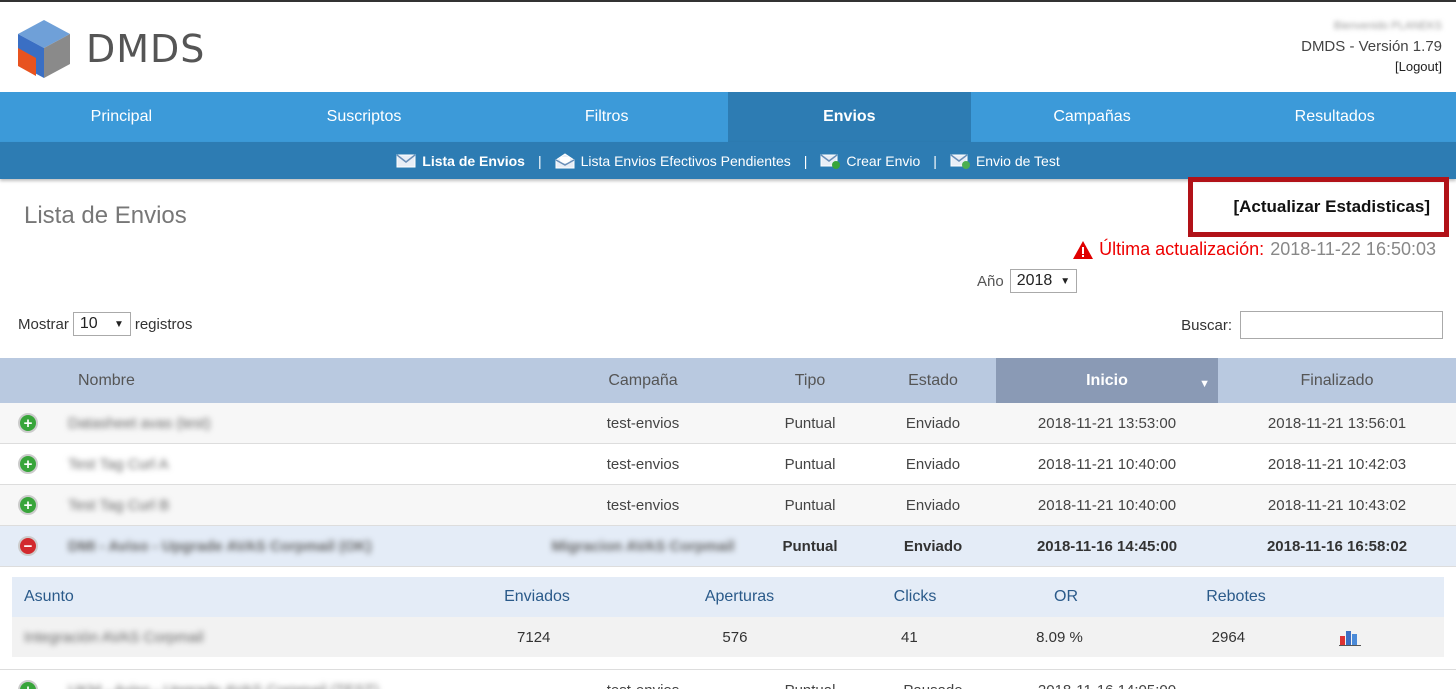 The image size is (1456, 689). What do you see at coordinates (1337, 464) in the screenshot?
I see `cell-finalizado: 2018-11-21 10:42:03` at bounding box center [1337, 464].